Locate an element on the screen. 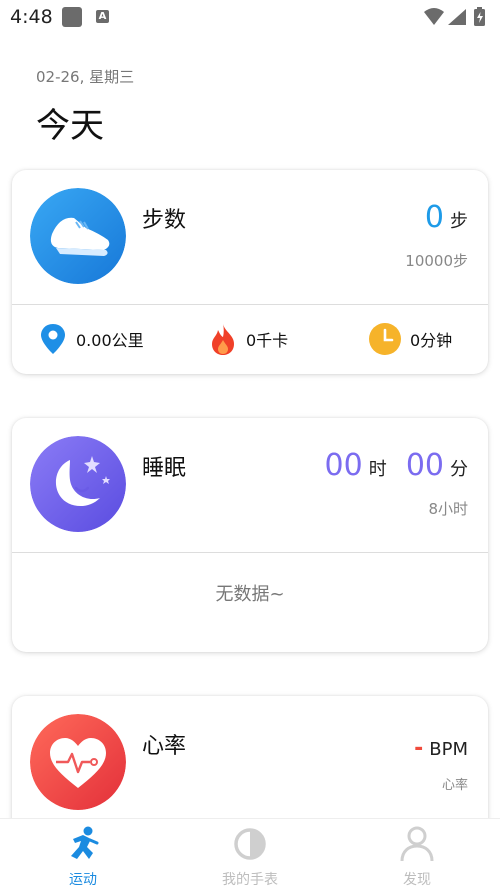  signal-icon is located at coordinates (457, 17).